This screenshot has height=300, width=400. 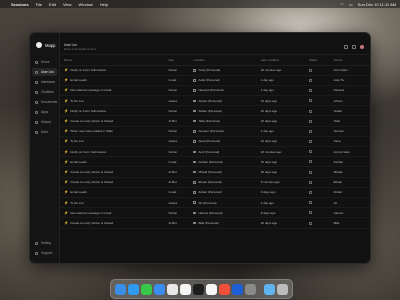 What do you see at coordinates (177, 60) in the screenshot?
I see `column-header-app: App` at bounding box center [177, 60].